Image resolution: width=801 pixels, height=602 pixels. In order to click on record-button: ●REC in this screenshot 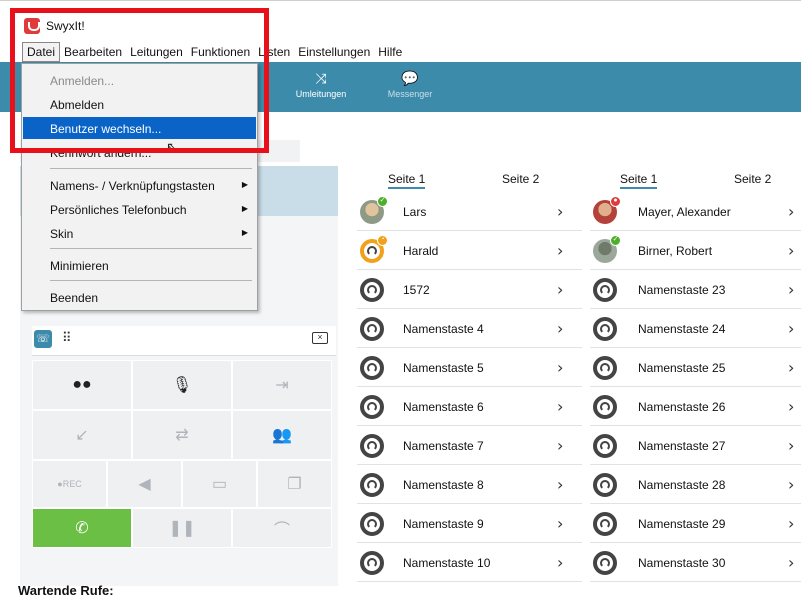, I will do `click(69, 484)`.